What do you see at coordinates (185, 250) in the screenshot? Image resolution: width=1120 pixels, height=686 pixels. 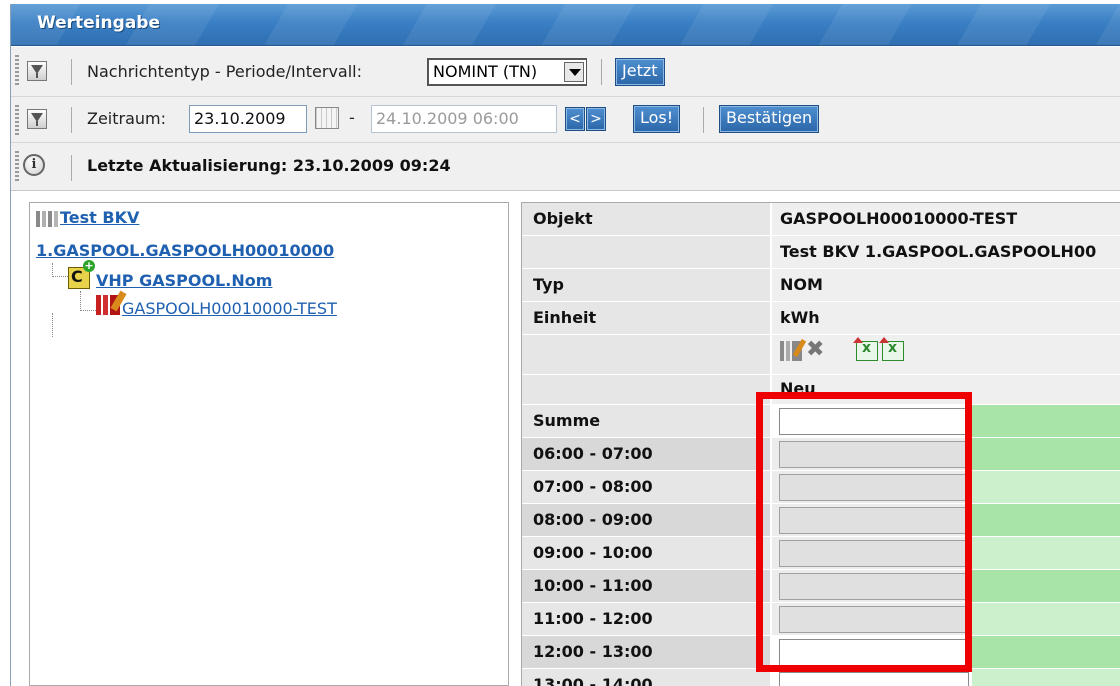 I see `tree-node-root-path: 1.GASPOOL.GASPOOLH00010000` at bounding box center [185, 250].